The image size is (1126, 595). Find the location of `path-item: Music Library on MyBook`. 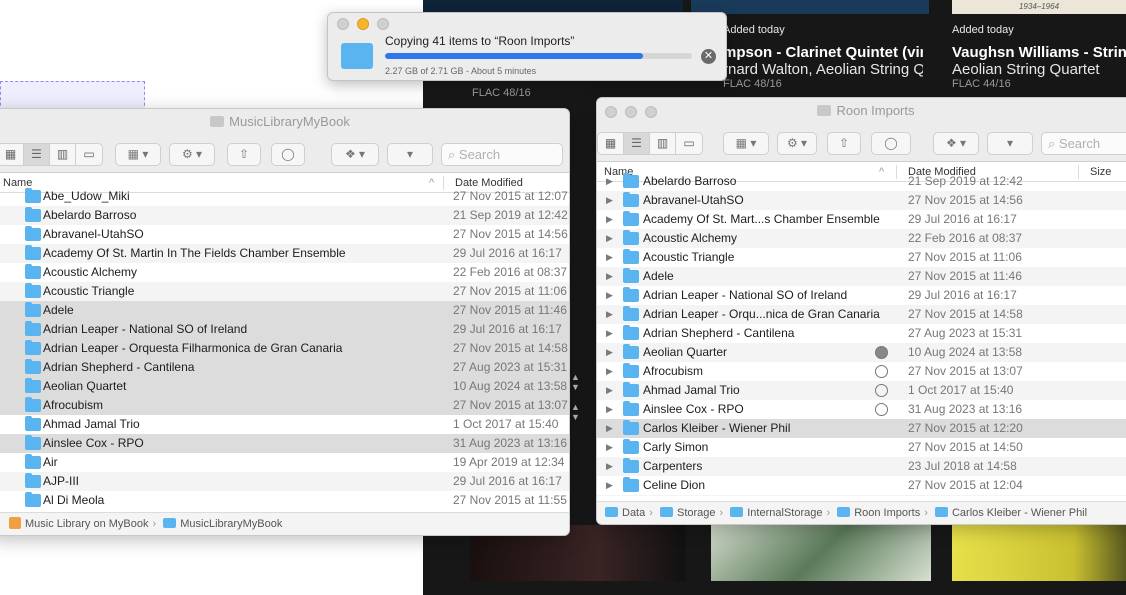

path-item: Music Library on MyBook is located at coordinates (87, 524).